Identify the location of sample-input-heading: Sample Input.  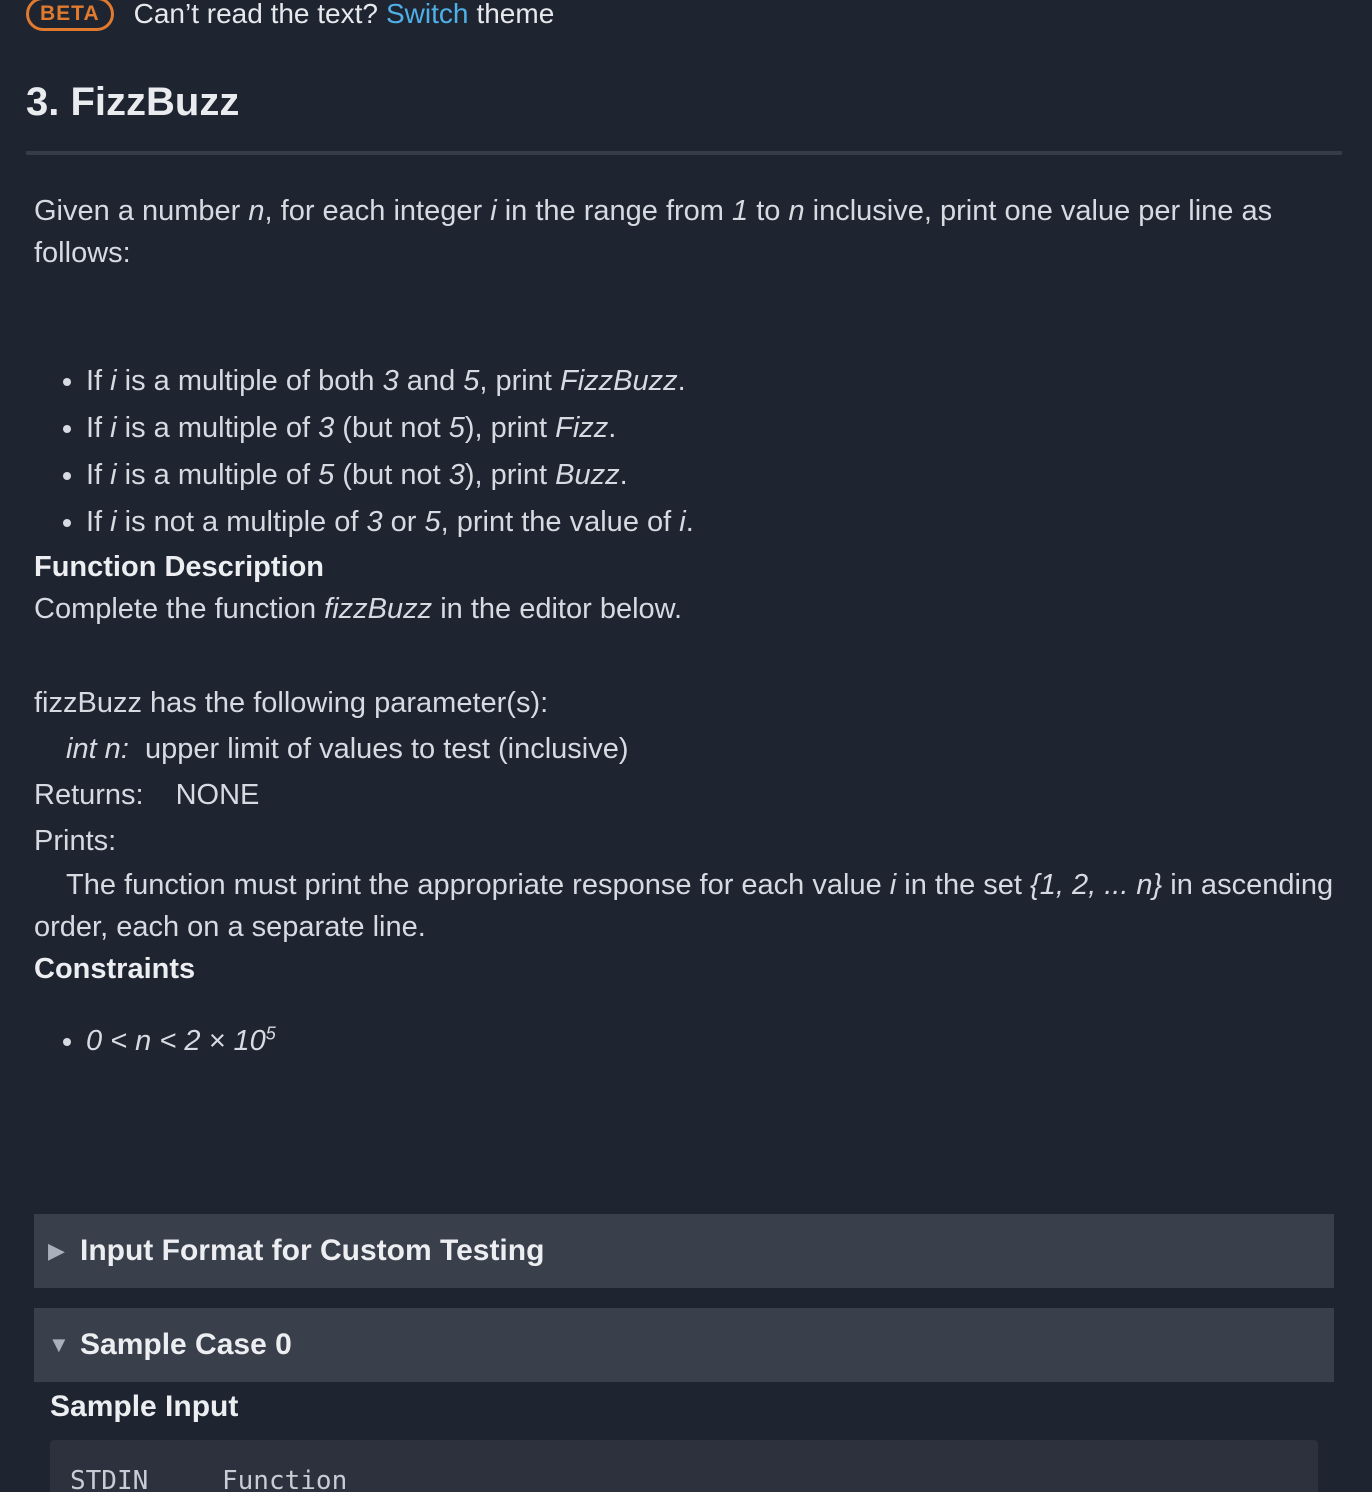
(144, 1406).